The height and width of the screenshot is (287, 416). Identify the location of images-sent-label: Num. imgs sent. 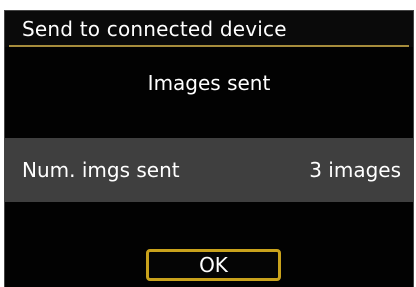
(101, 170).